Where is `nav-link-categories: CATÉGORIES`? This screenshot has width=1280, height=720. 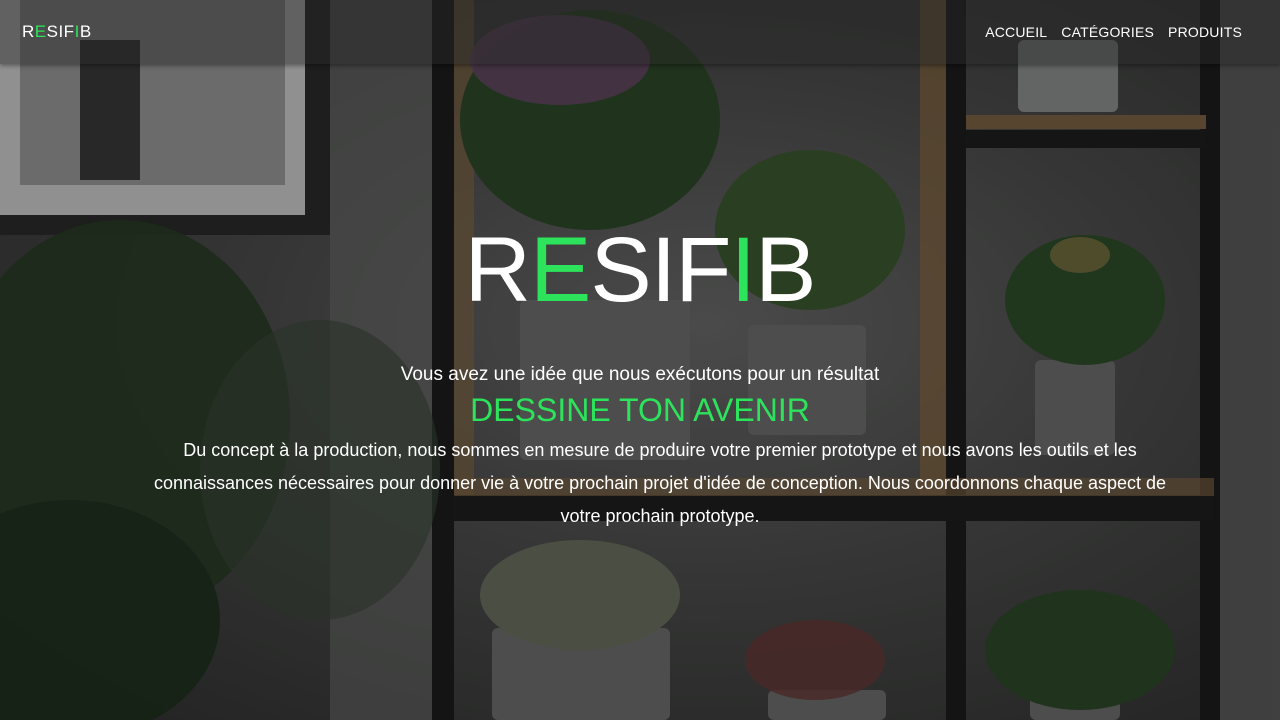 nav-link-categories: CATÉGORIES is located at coordinates (1107, 32).